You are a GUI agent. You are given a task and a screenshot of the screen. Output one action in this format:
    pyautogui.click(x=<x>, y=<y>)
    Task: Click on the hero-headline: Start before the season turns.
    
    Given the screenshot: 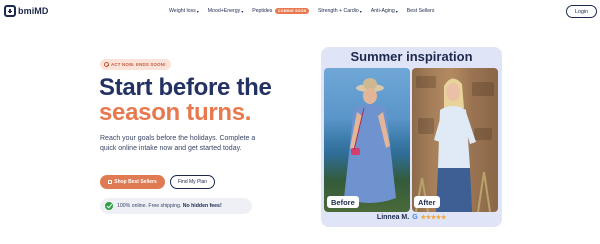 What is the action you would take?
    pyautogui.click(x=185, y=100)
    